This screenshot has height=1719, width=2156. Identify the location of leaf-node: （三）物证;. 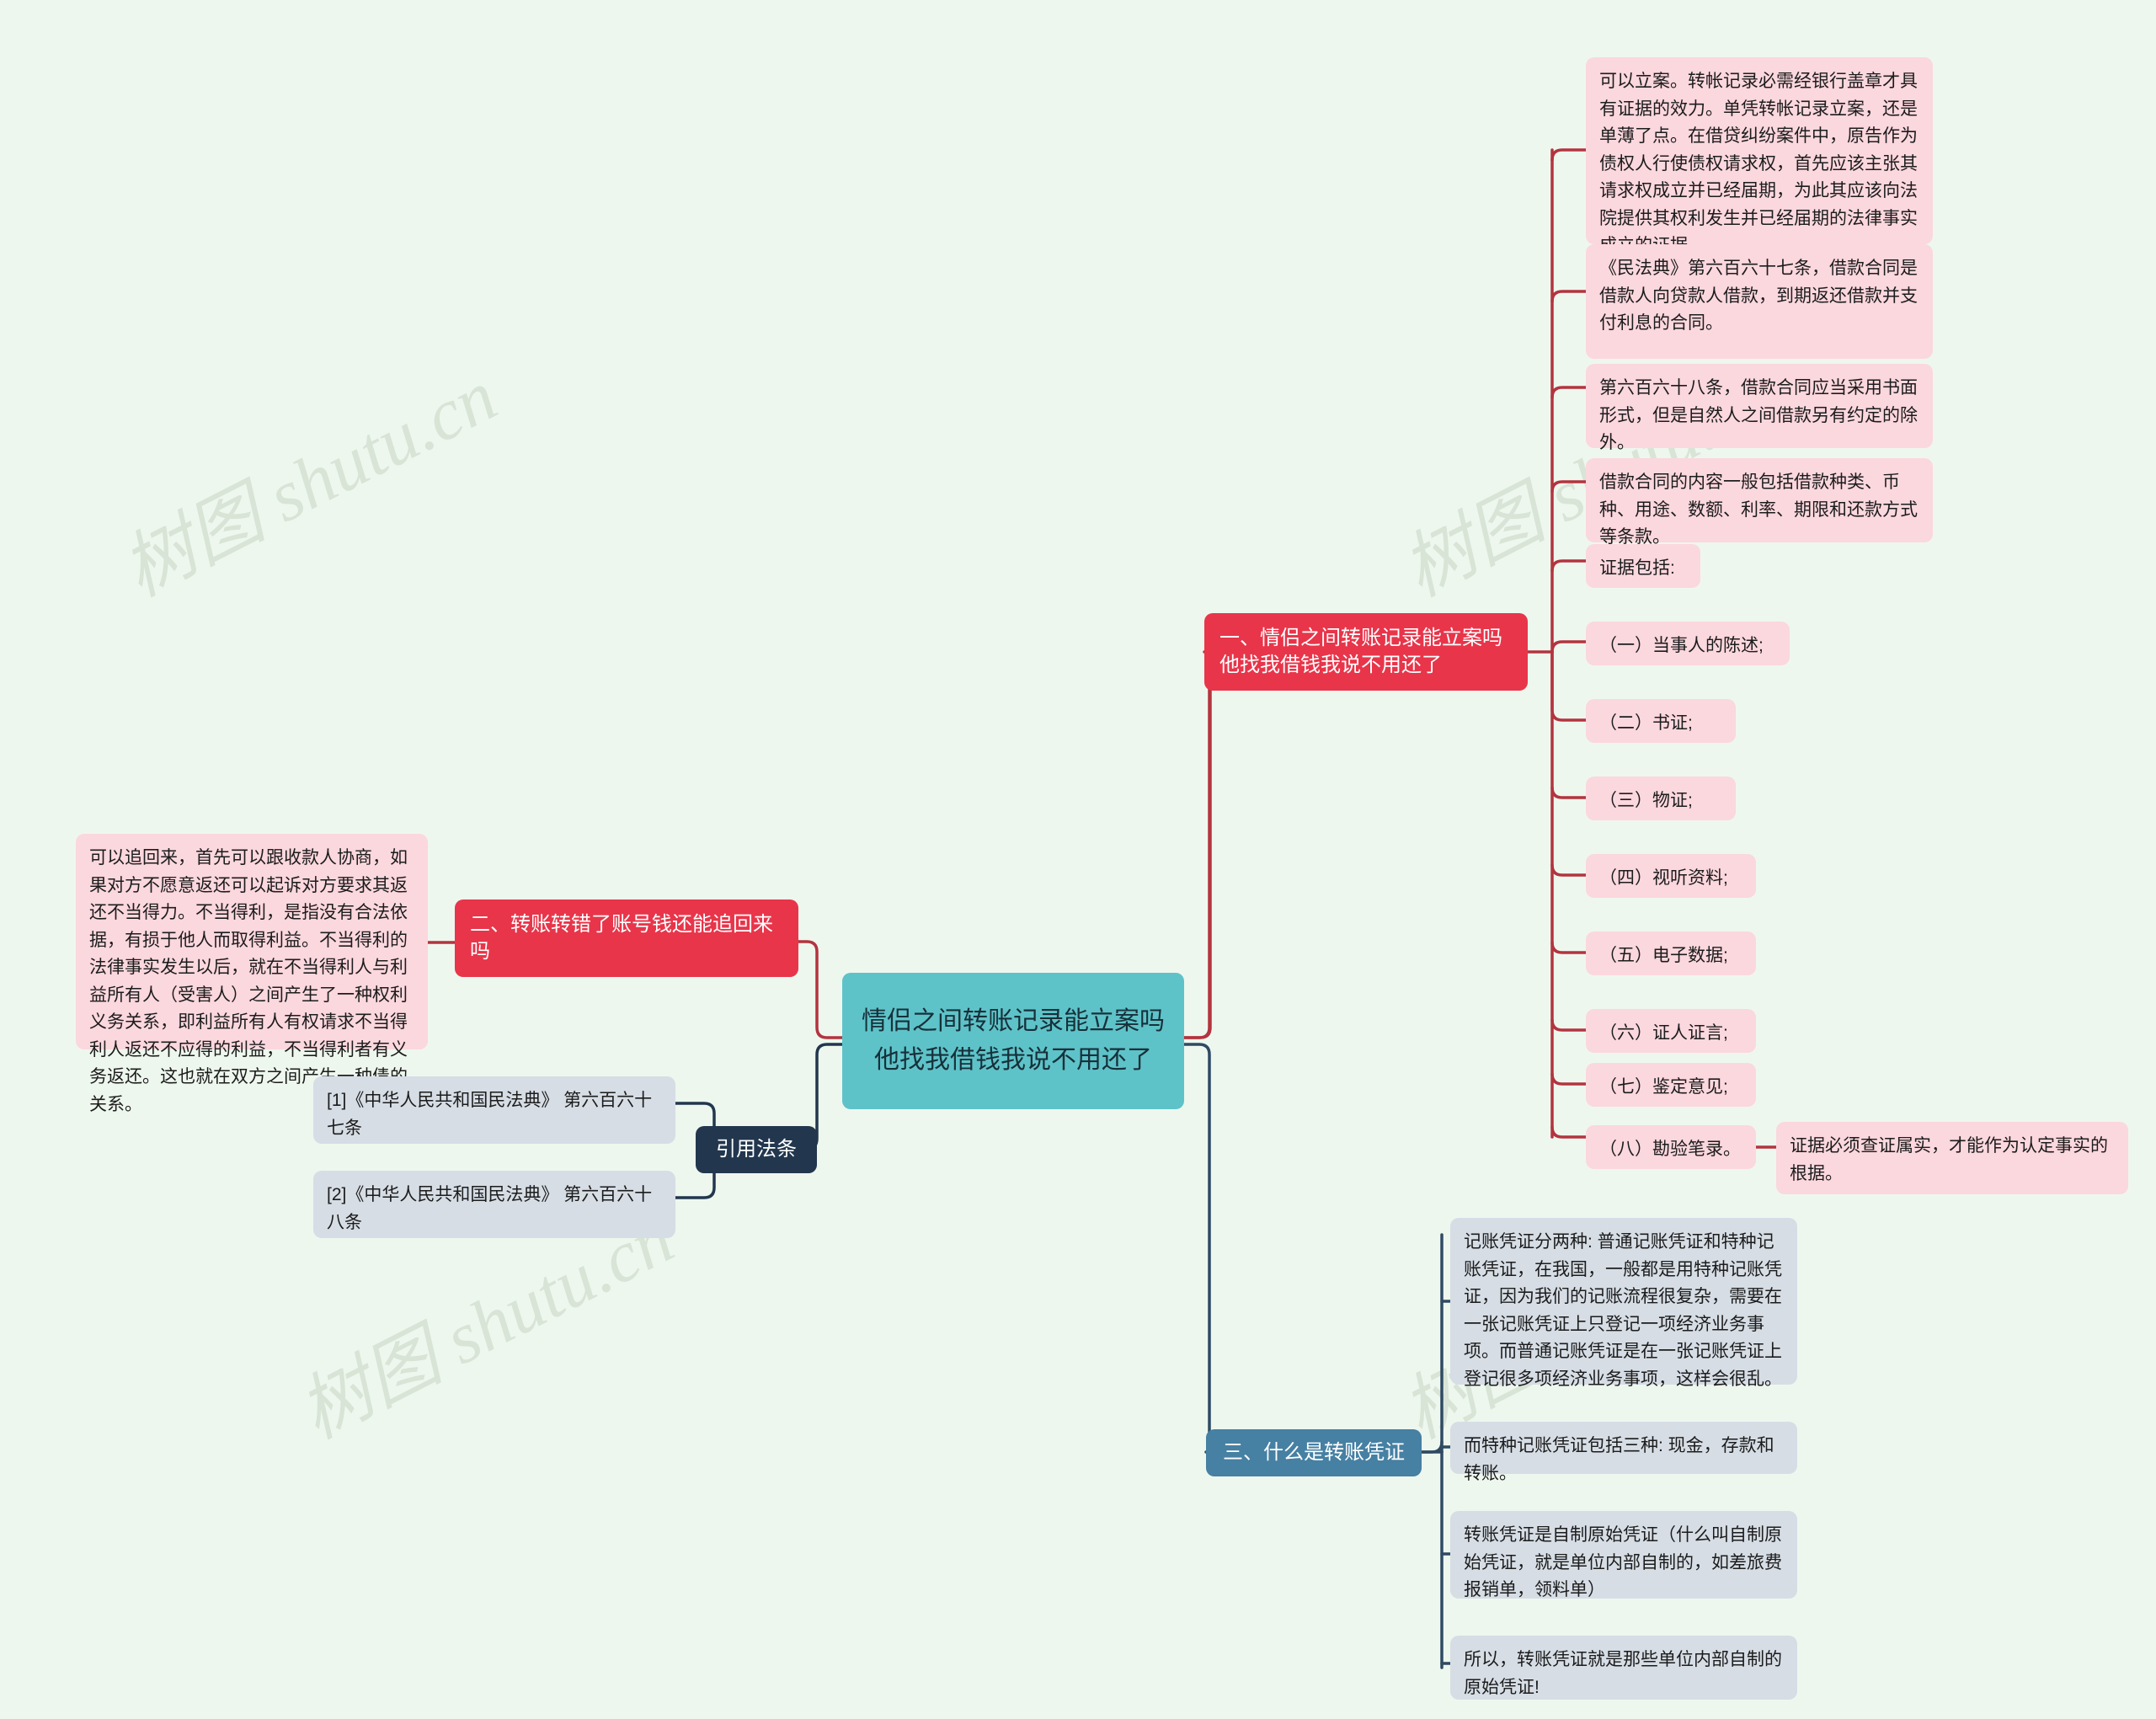
(1661, 798).